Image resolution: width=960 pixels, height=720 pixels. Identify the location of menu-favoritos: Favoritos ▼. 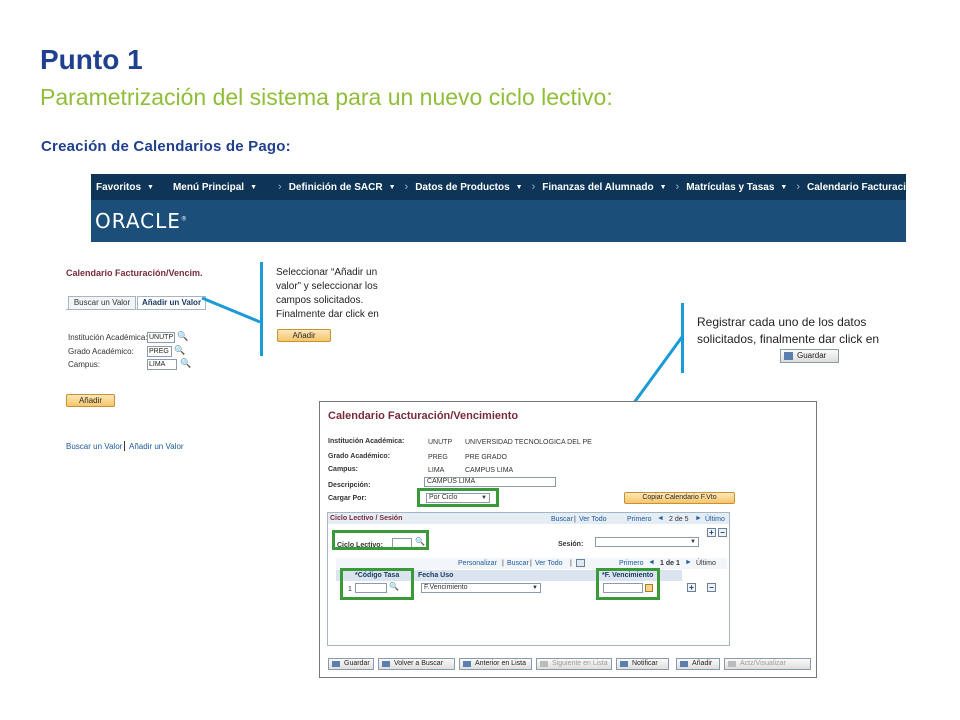
(122, 187).